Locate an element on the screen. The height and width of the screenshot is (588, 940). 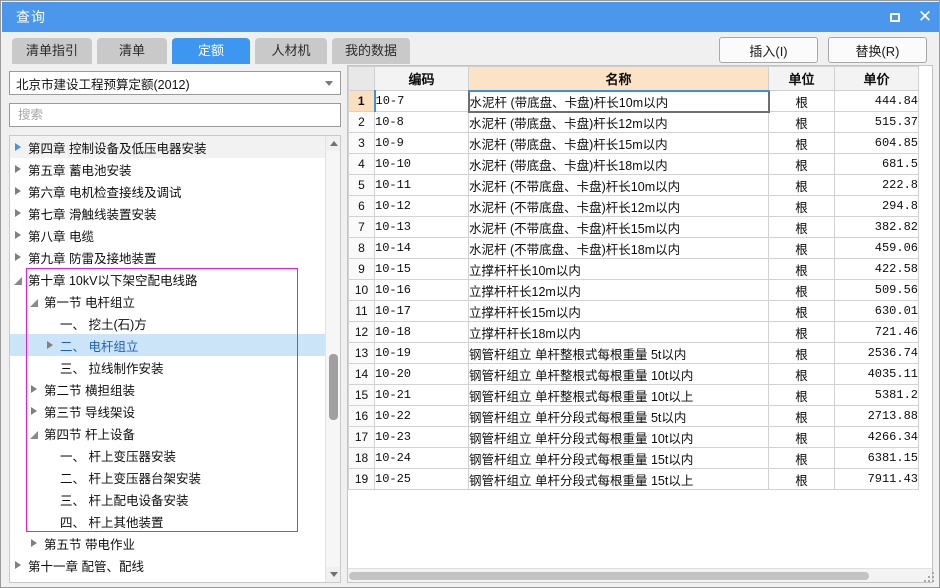
cell-price: 459.06 is located at coordinates (876, 248).